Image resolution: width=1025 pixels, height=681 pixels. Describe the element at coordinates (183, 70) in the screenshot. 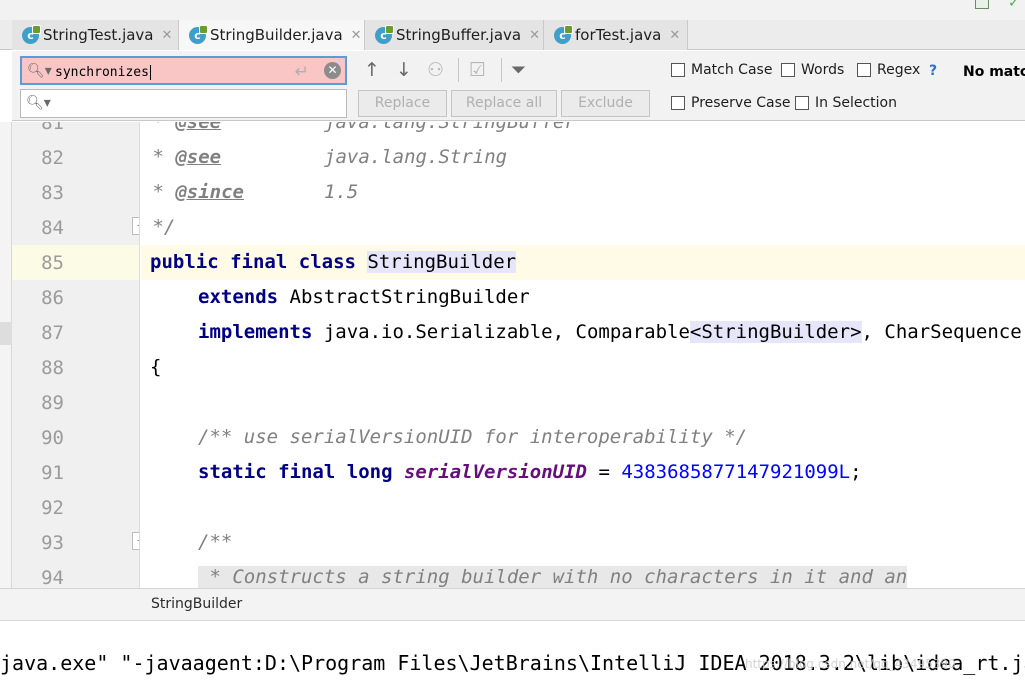

I see `search-field: 🔍︎▾ synchronizes ↵ ✕` at that location.